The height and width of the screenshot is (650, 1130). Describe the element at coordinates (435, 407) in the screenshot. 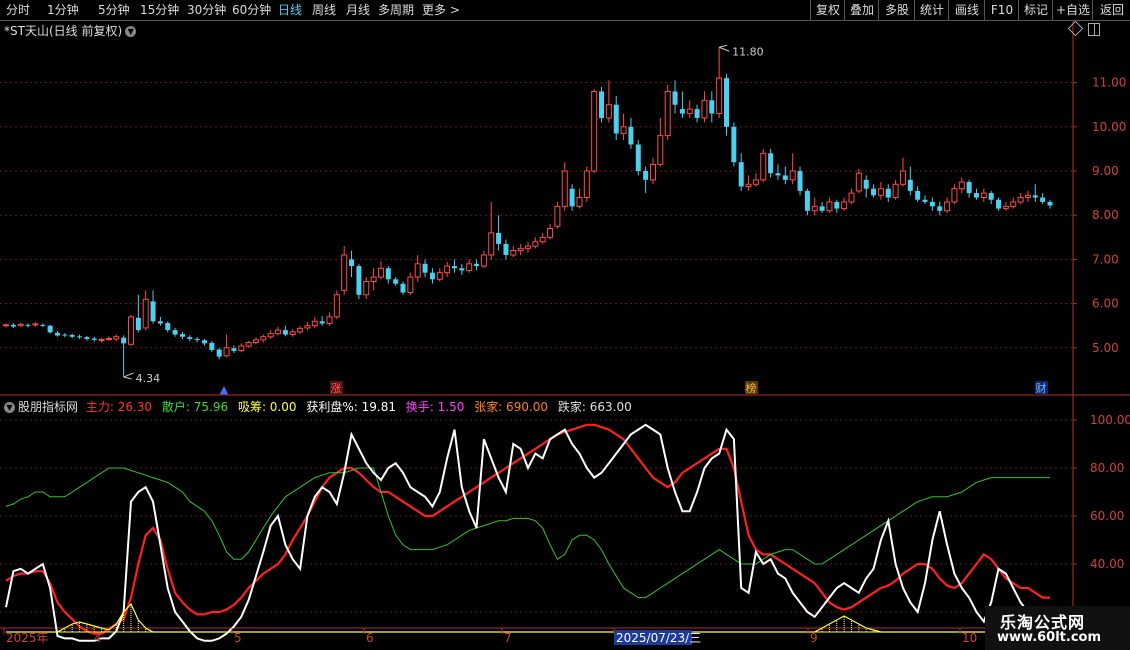

I see `indicator-value-turnover: 换手: 1.50` at that location.